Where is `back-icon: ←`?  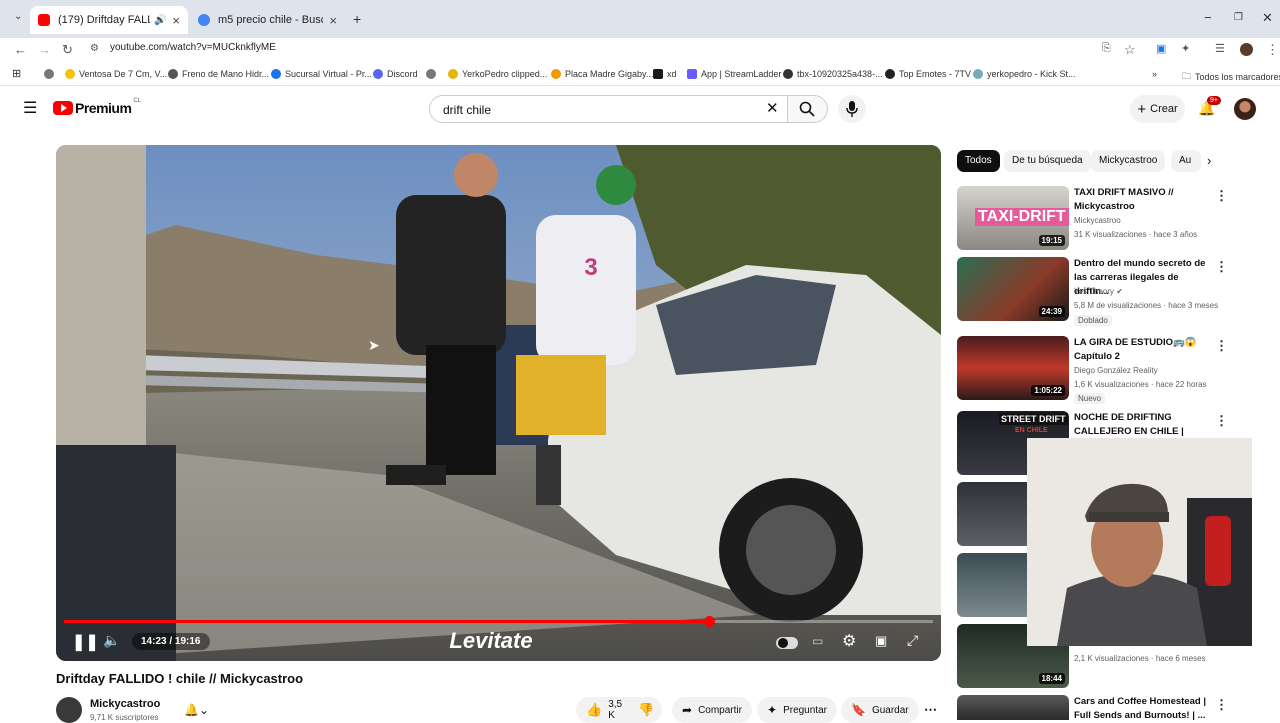 back-icon: ← is located at coordinates (20, 49).